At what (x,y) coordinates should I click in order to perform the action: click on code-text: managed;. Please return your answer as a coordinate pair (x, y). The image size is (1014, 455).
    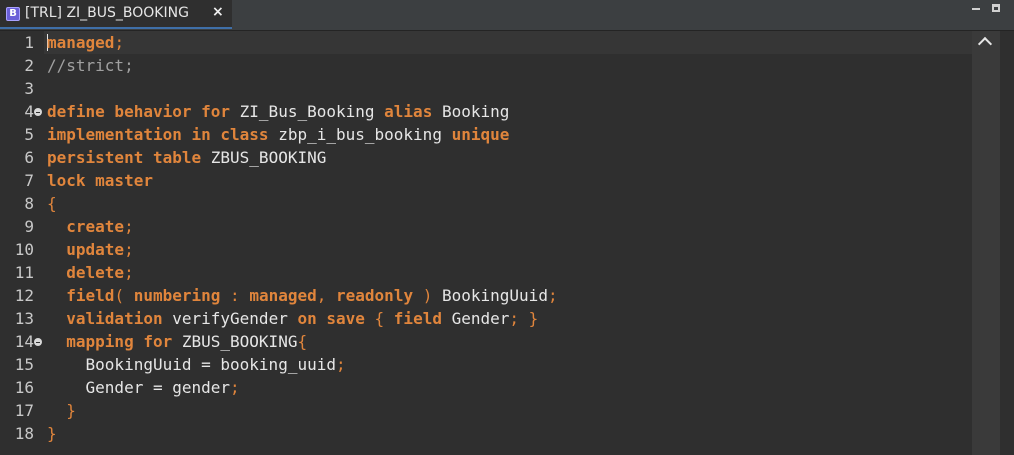
    Looking at the image, I should click on (85, 42).